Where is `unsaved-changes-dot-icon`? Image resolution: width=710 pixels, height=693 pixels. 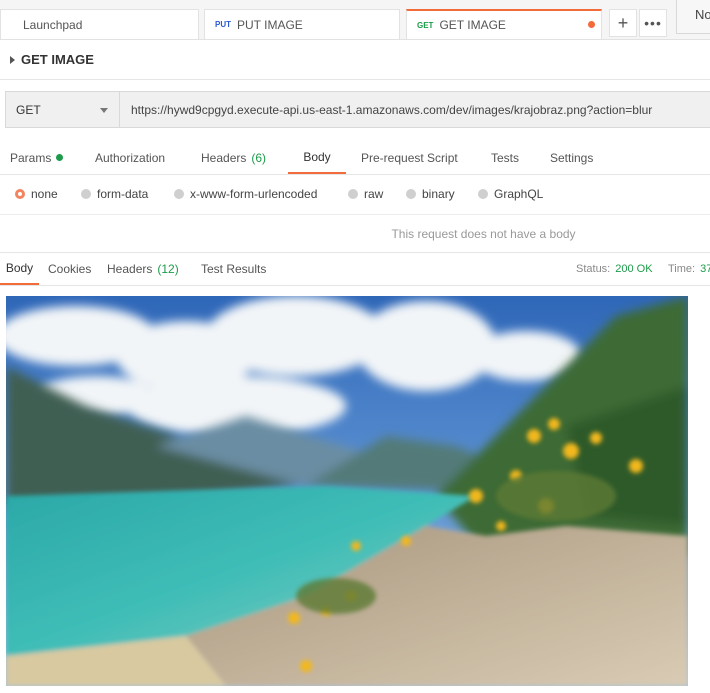
unsaved-changes-dot-icon is located at coordinates (591, 24).